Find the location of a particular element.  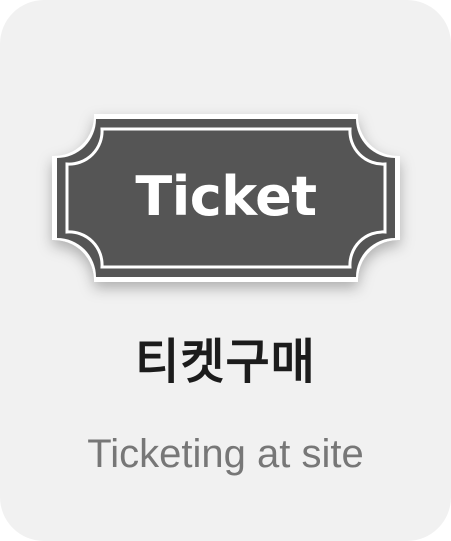

ticket-label: Ticket is located at coordinates (226, 196).